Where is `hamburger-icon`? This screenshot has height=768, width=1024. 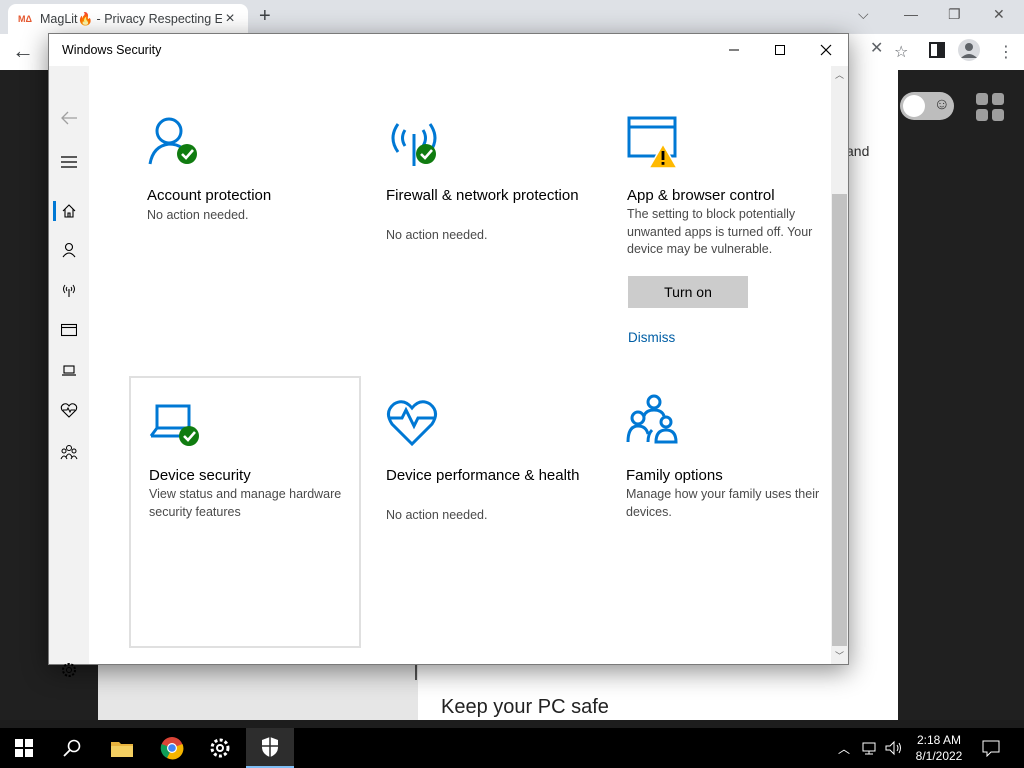 hamburger-icon is located at coordinates (69, 162).